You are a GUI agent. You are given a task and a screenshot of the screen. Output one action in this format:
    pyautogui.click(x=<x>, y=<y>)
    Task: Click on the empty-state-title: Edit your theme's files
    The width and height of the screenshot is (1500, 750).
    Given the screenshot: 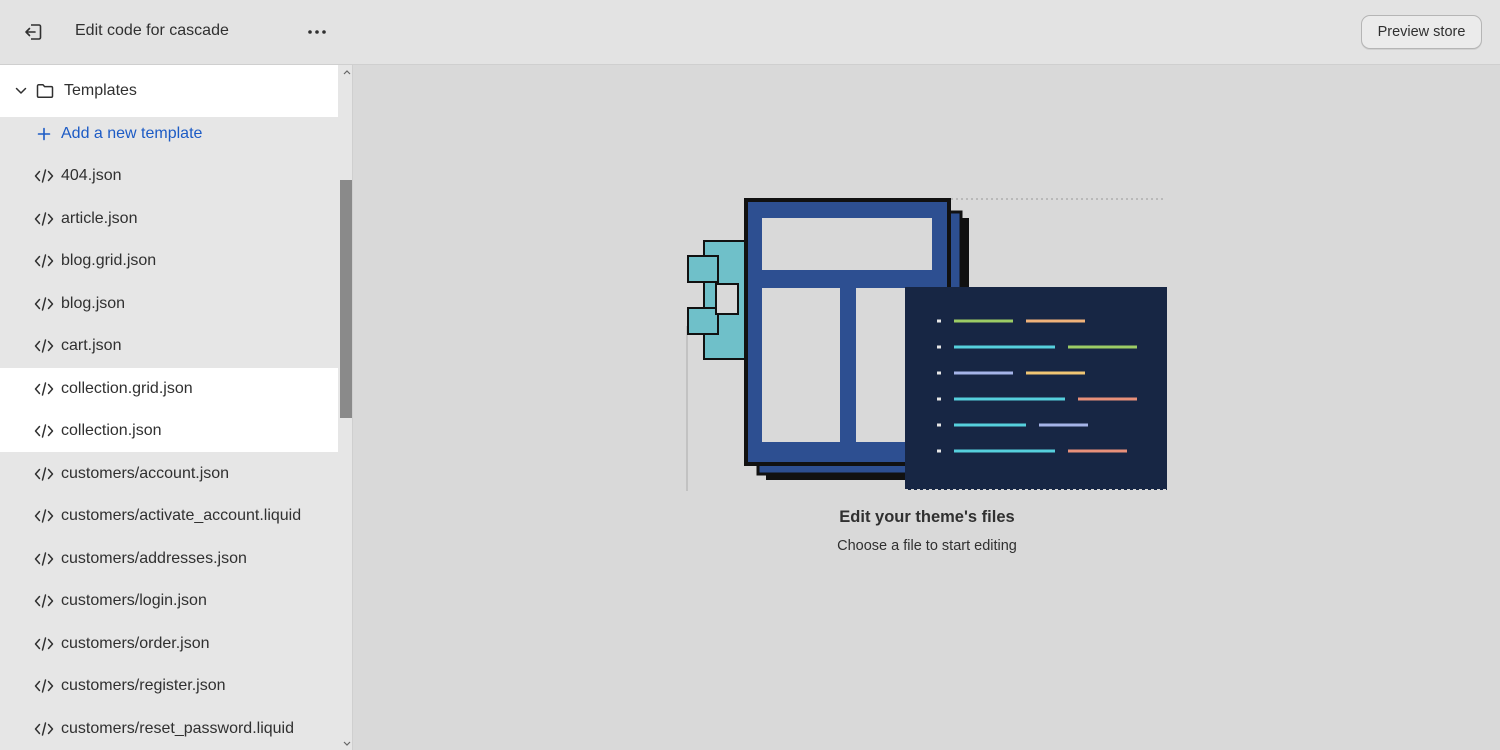 What is the action you would take?
    pyautogui.click(x=927, y=517)
    